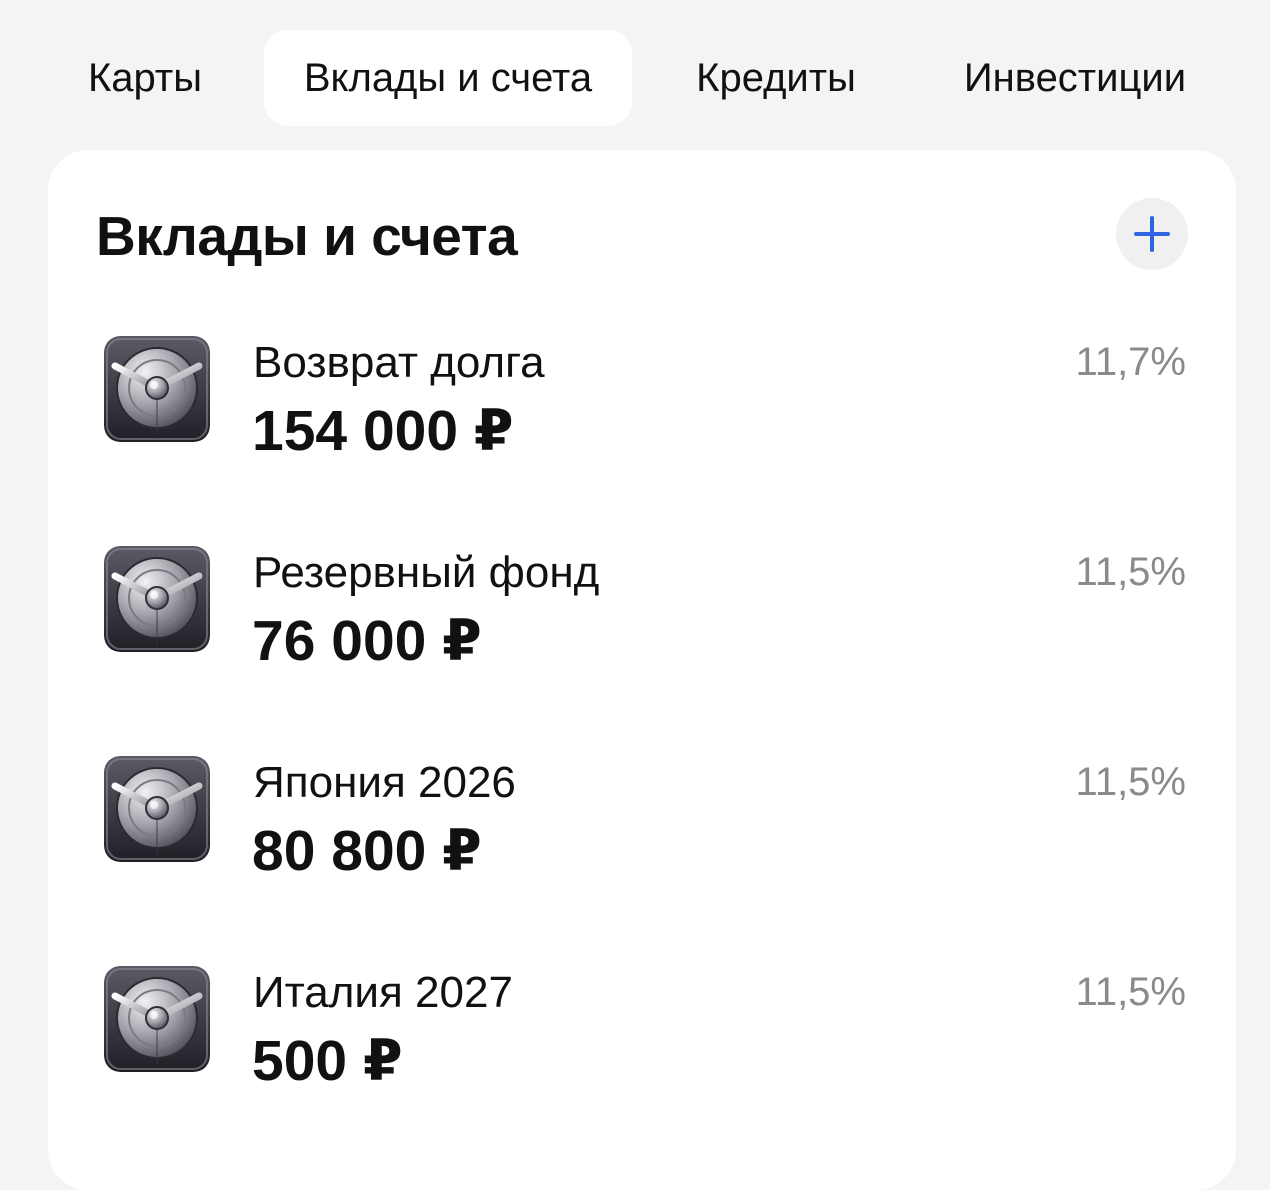  I want to click on account-row: Италия 2027 500 ₽ 11,5%, so click(642, 1041).